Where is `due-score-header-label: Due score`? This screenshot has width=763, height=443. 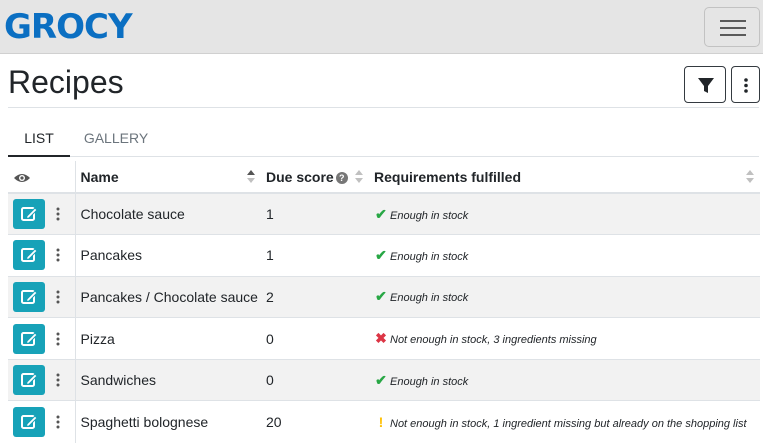
due-score-header-label: Due score is located at coordinates (300, 176).